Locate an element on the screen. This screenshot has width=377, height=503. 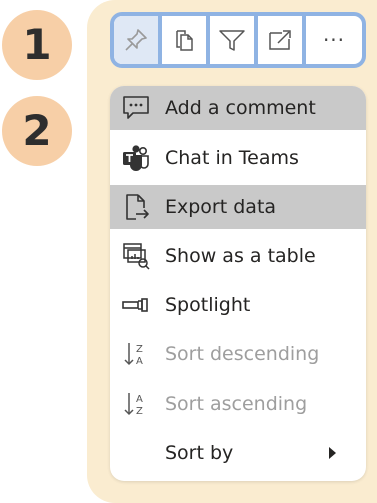
teams-icon is located at coordinates (136, 158).